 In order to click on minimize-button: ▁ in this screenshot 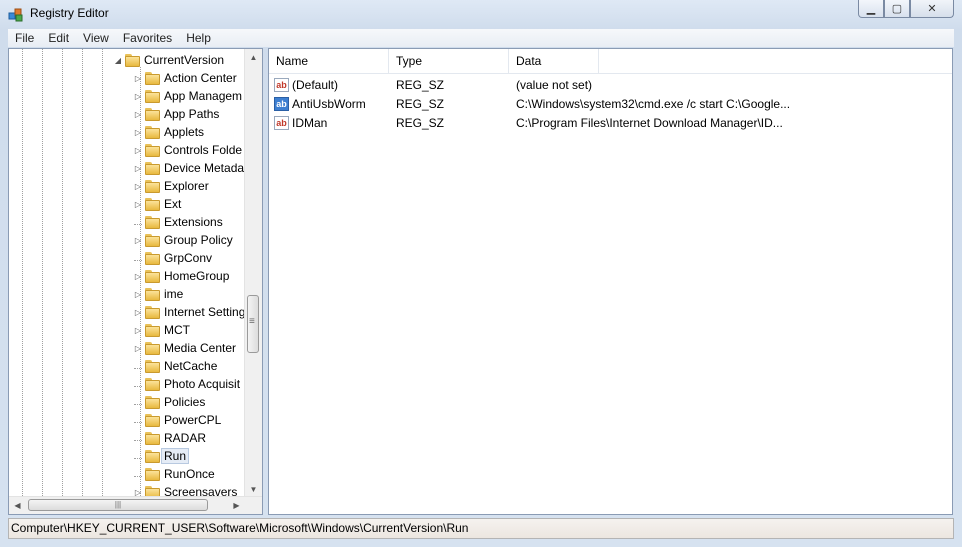, I will do `click(871, 9)`.